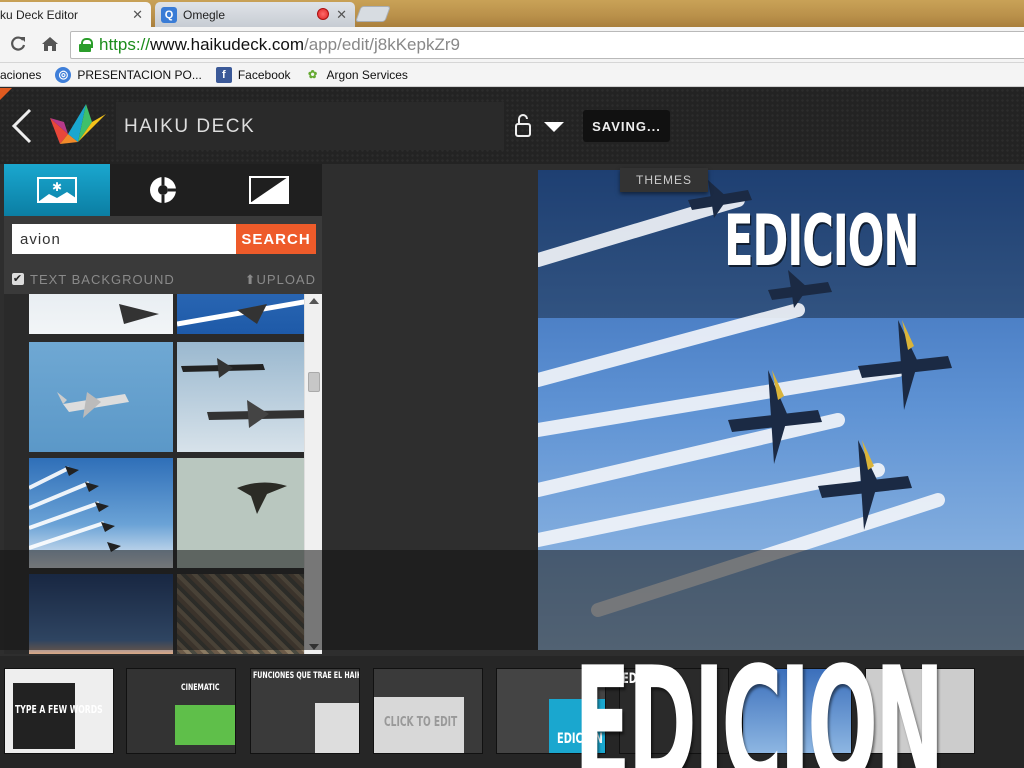 Image resolution: width=1024 pixels, height=768 pixels. Describe the element at coordinates (23, 126) in the screenshot. I see `back-arrow-icon` at that location.